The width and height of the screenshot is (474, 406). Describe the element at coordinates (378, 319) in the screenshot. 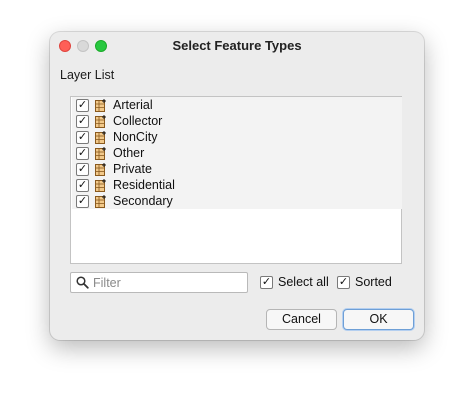

I see `ok-button: OK` at that location.